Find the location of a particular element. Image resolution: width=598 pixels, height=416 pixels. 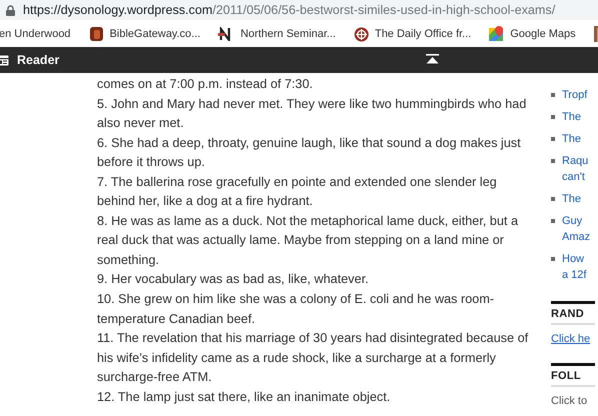

article-paragraph: 6. She had a deep, throaty, genuine laugh, like that sound a dog makes just before it throws up. is located at coordinates (309, 153).